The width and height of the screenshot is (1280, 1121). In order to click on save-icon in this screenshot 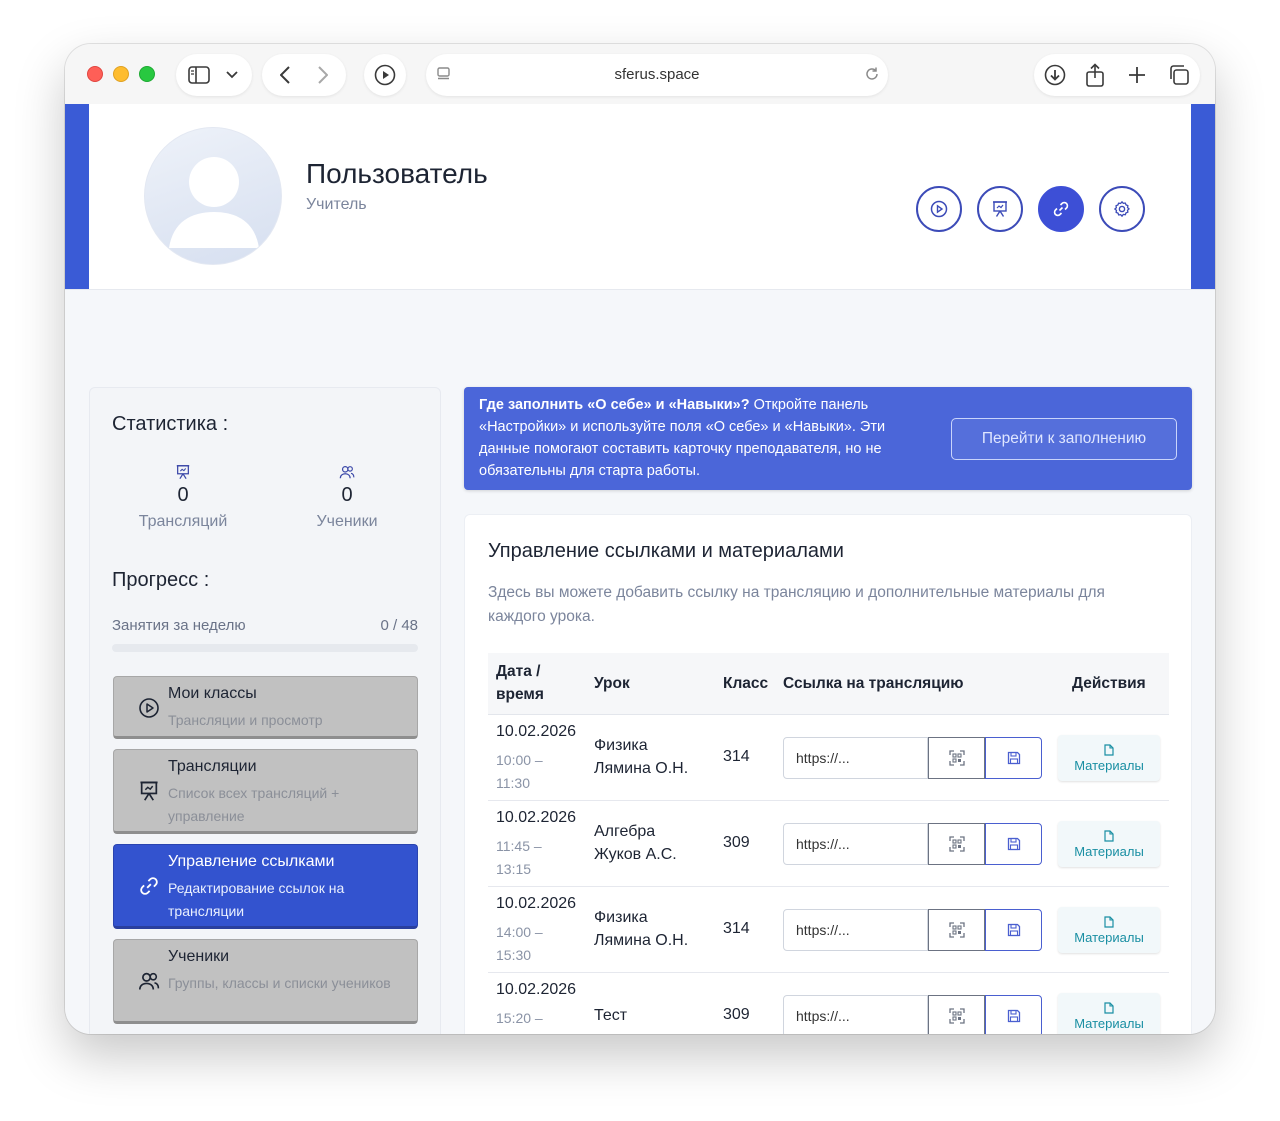, I will do `click(1013, 930)`.